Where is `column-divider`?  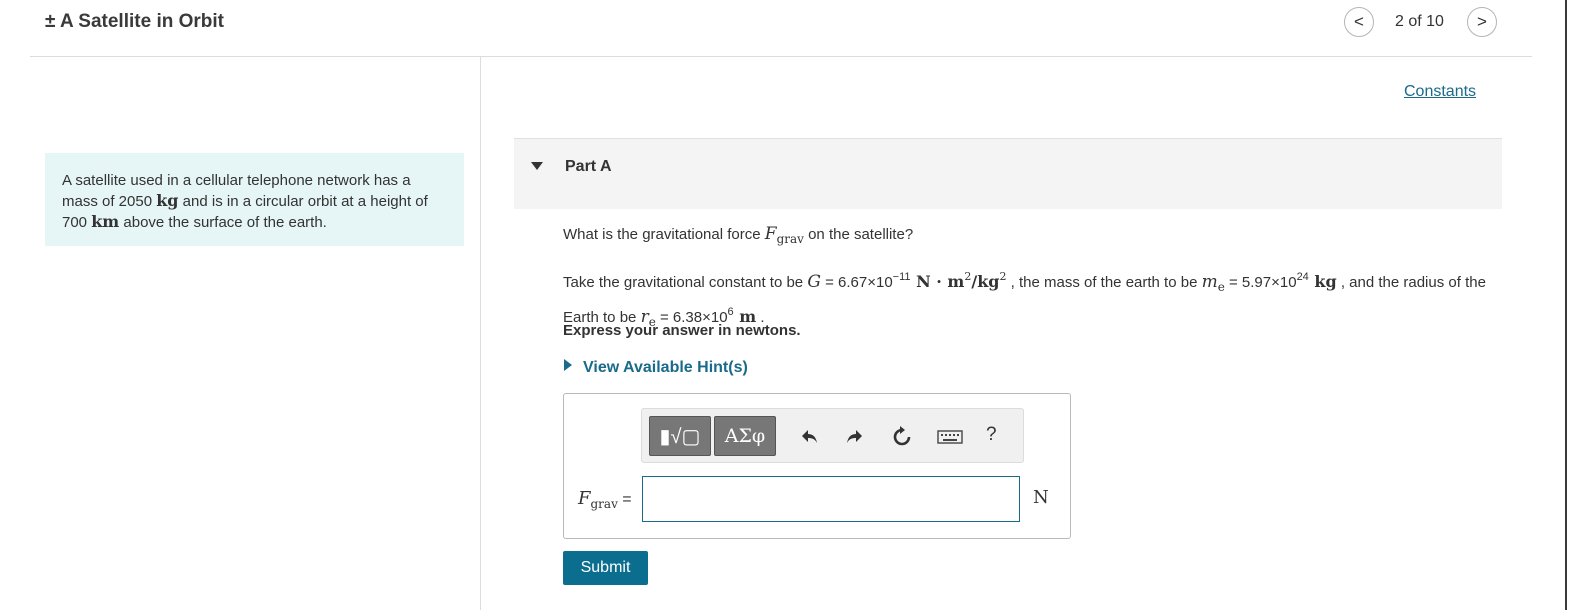
column-divider is located at coordinates (480, 333).